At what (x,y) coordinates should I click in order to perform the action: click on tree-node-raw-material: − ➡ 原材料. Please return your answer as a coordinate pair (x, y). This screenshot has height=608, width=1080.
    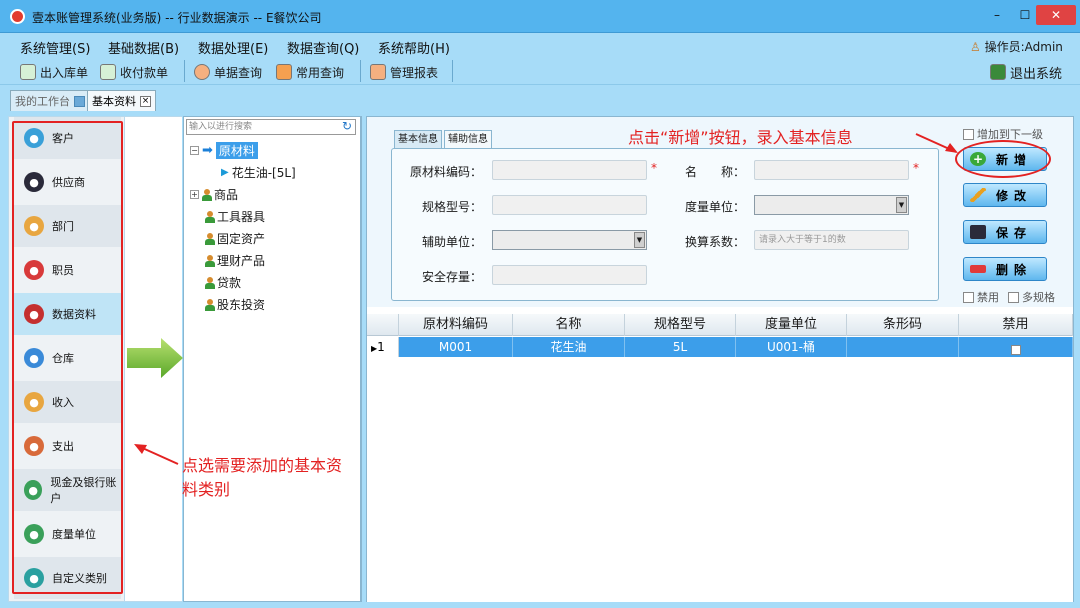
    Looking at the image, I should click on (224, 150).